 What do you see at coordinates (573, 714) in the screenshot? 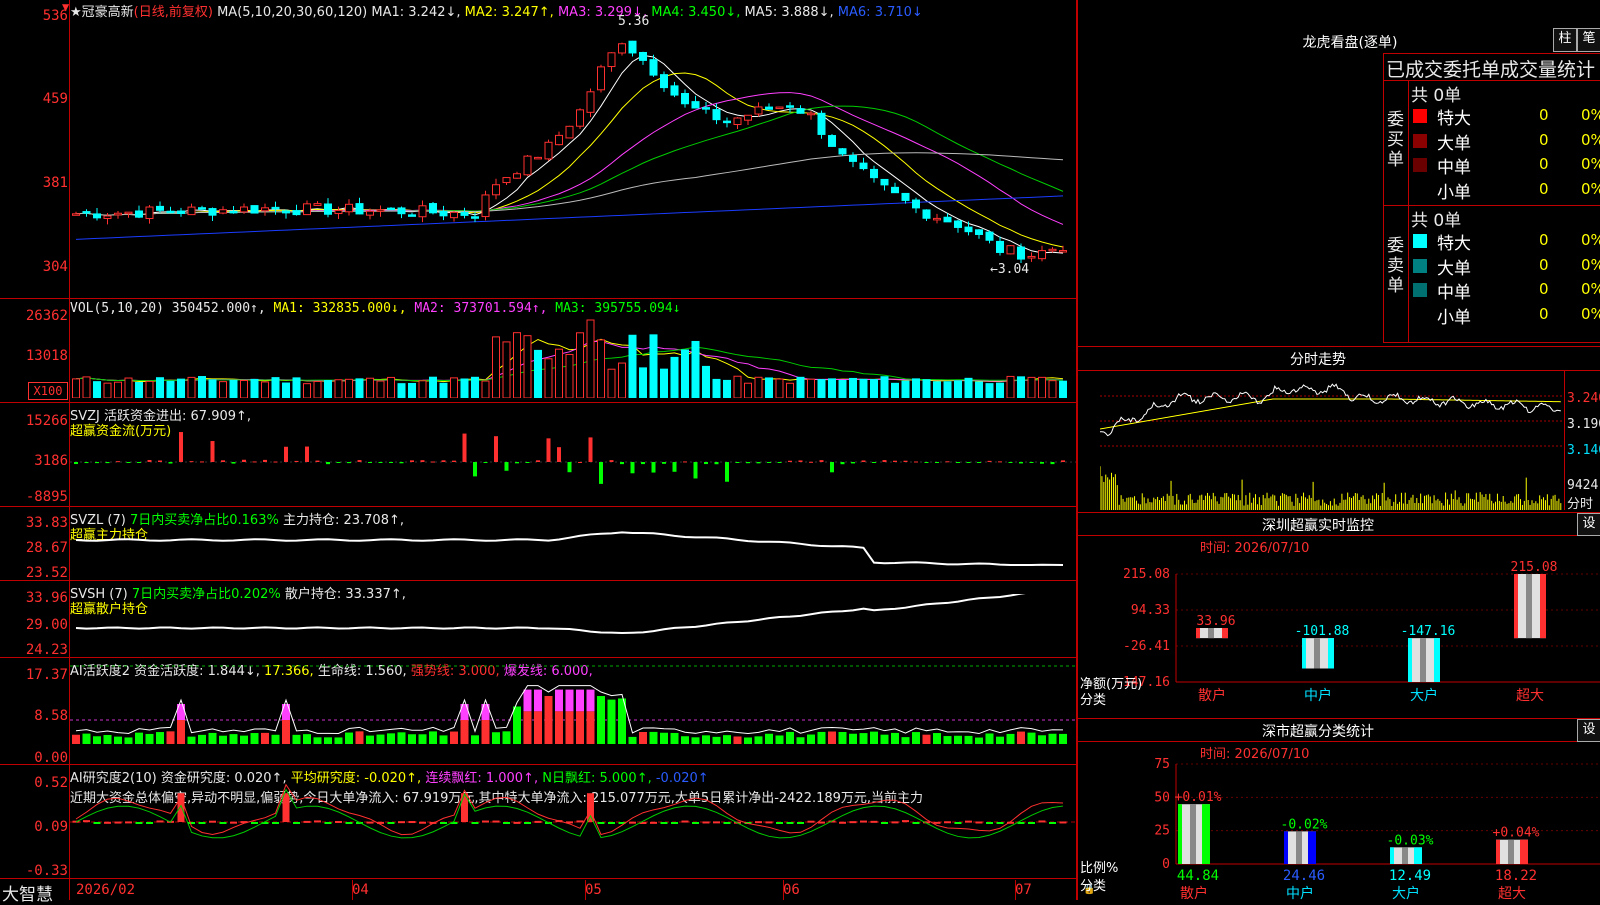
I see `ai-active-chart` at bounding box center [573, 714].